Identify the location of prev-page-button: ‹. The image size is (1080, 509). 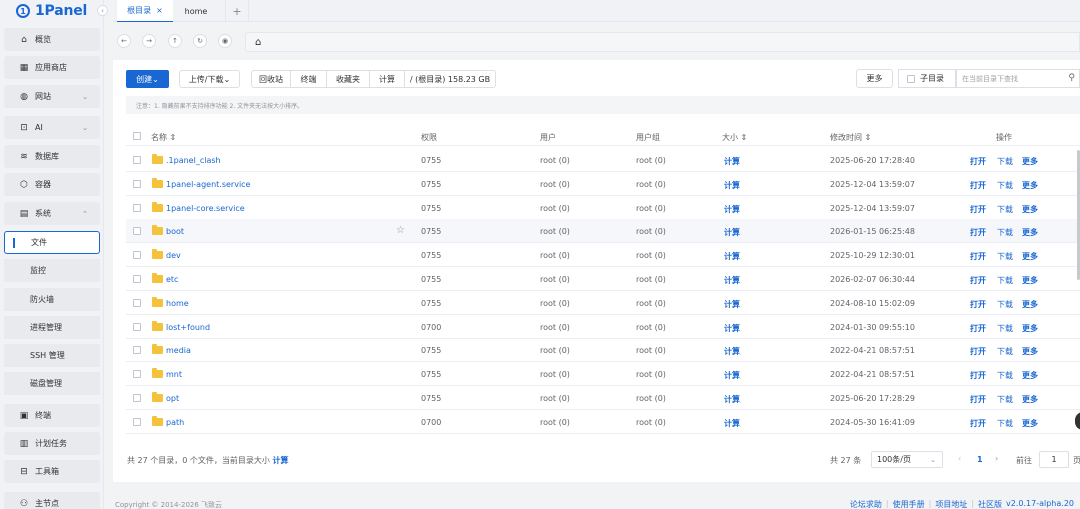
(959, 458).